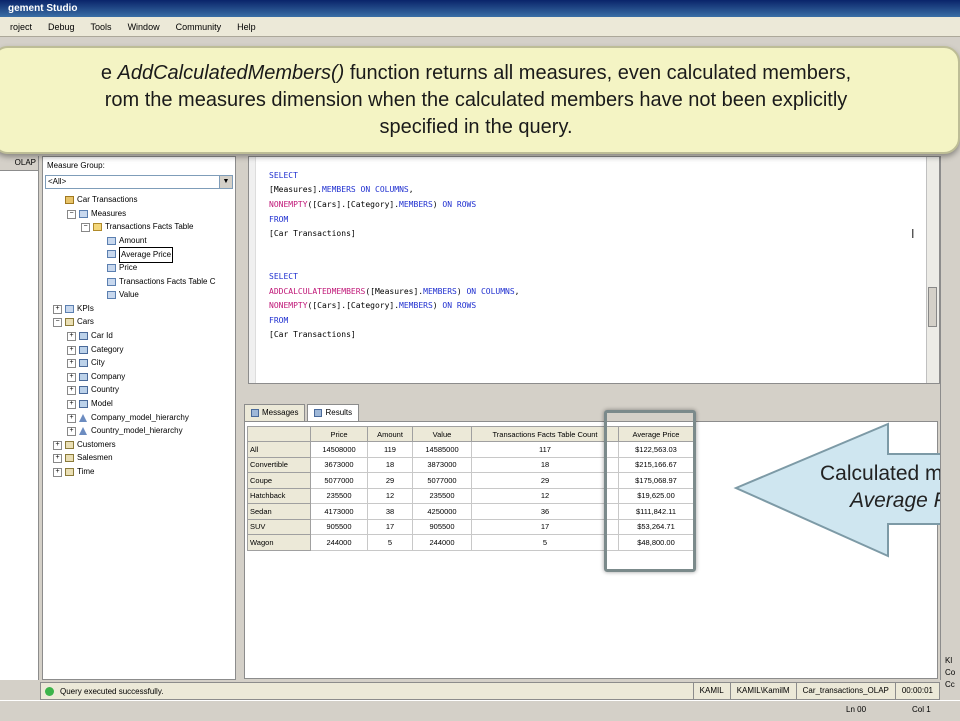  I want to click on success-icon, so click(49, 691).